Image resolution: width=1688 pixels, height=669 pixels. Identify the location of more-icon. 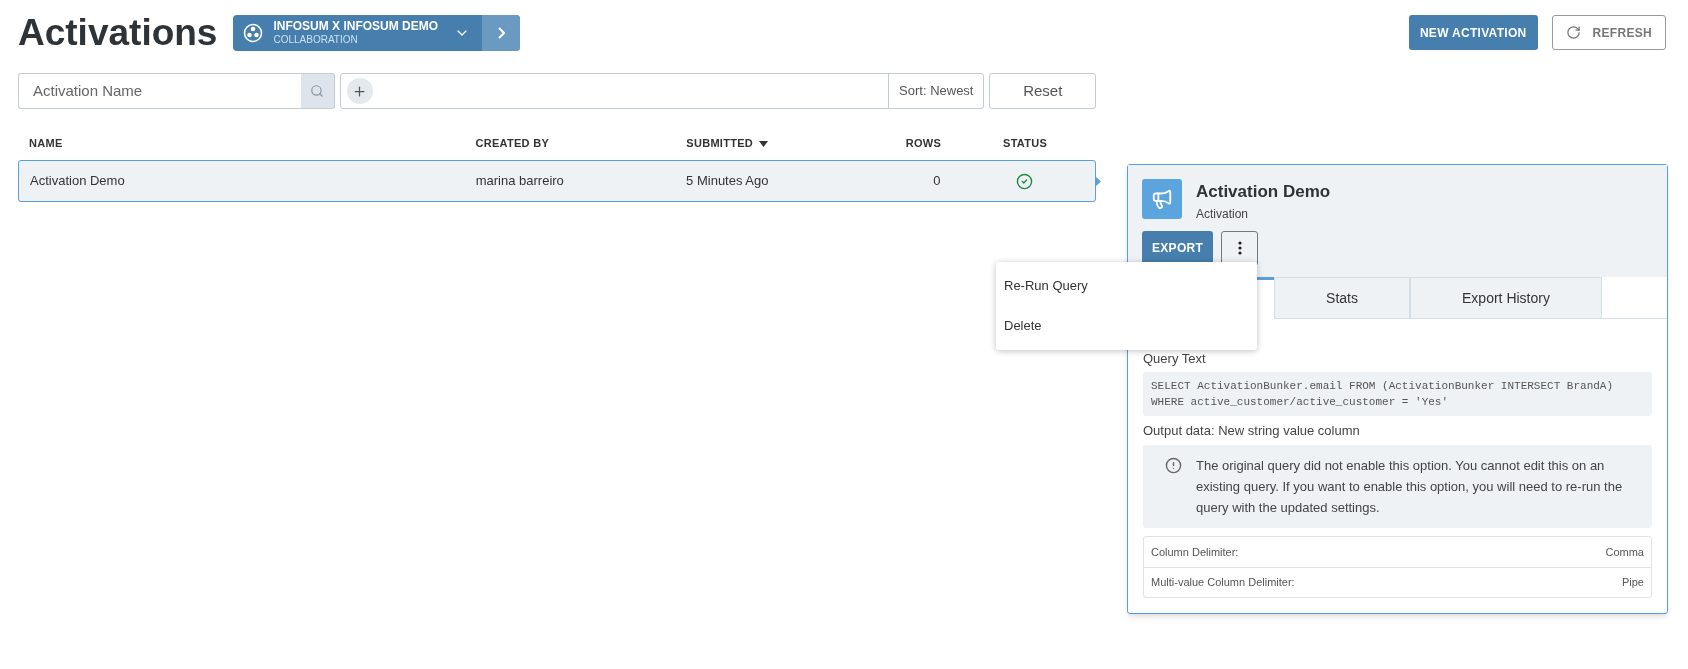
(1239, 248).